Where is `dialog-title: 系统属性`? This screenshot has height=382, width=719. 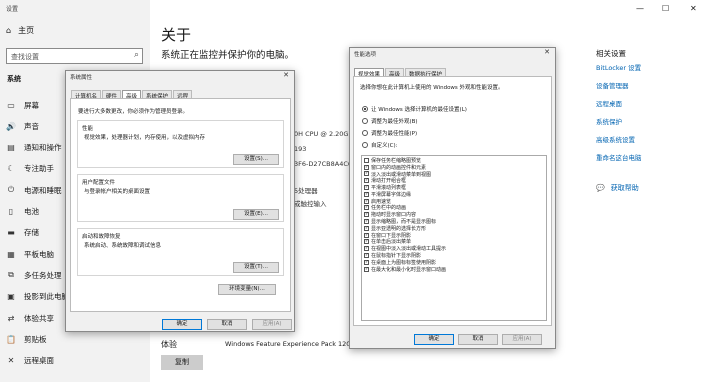
dialog-title: 系统属性 is located at coordinates (81, 78).